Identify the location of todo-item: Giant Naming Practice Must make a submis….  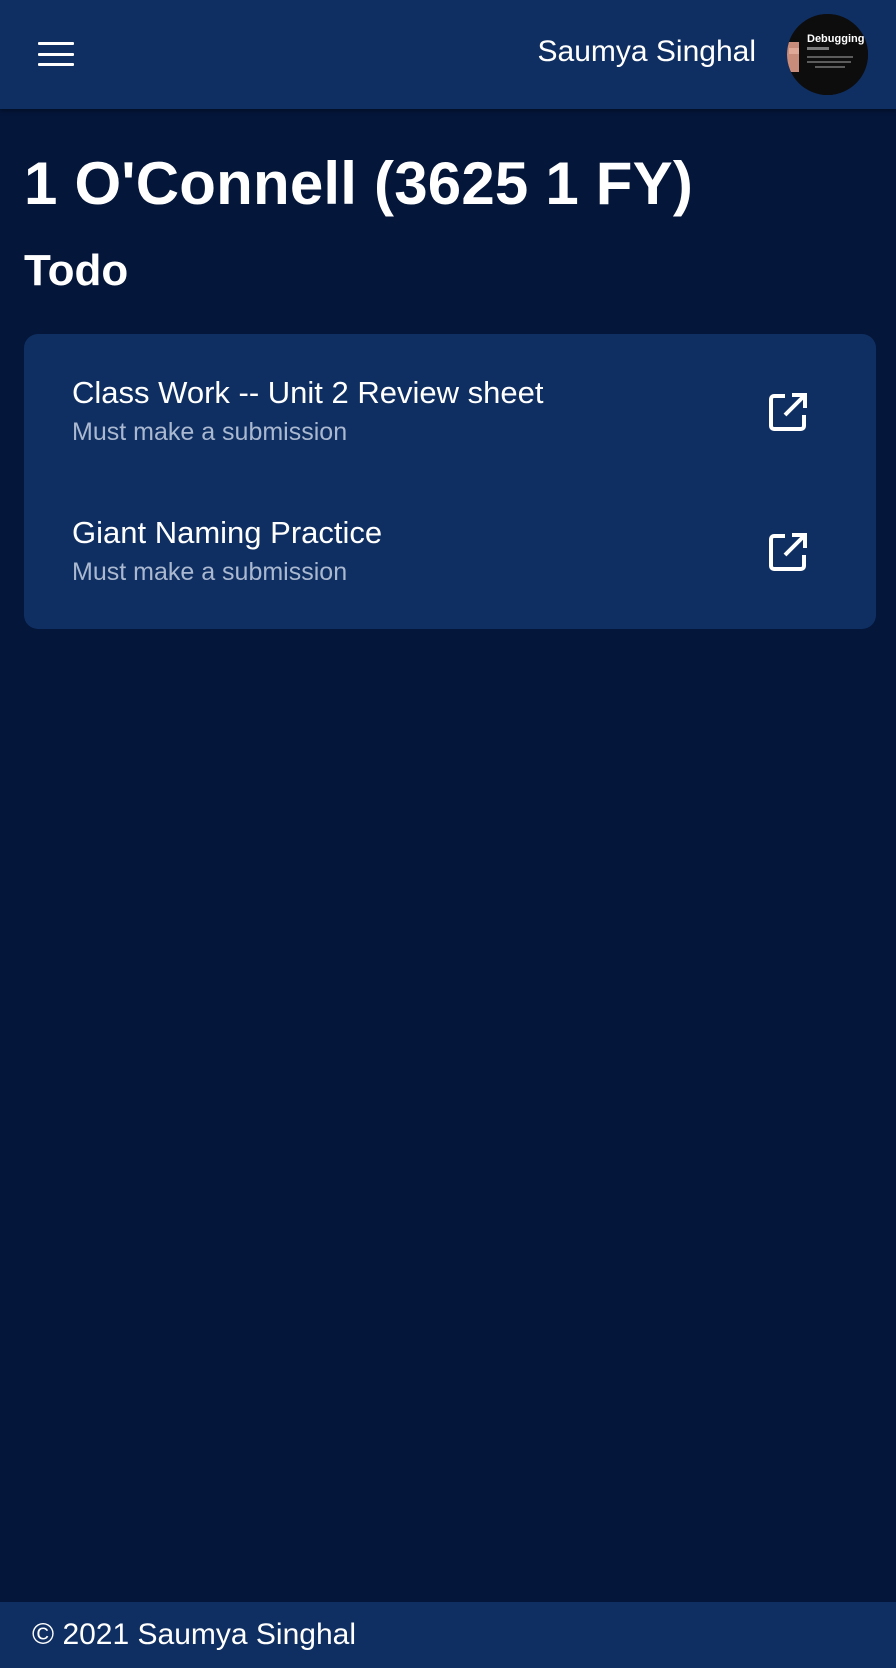
(450, 584).